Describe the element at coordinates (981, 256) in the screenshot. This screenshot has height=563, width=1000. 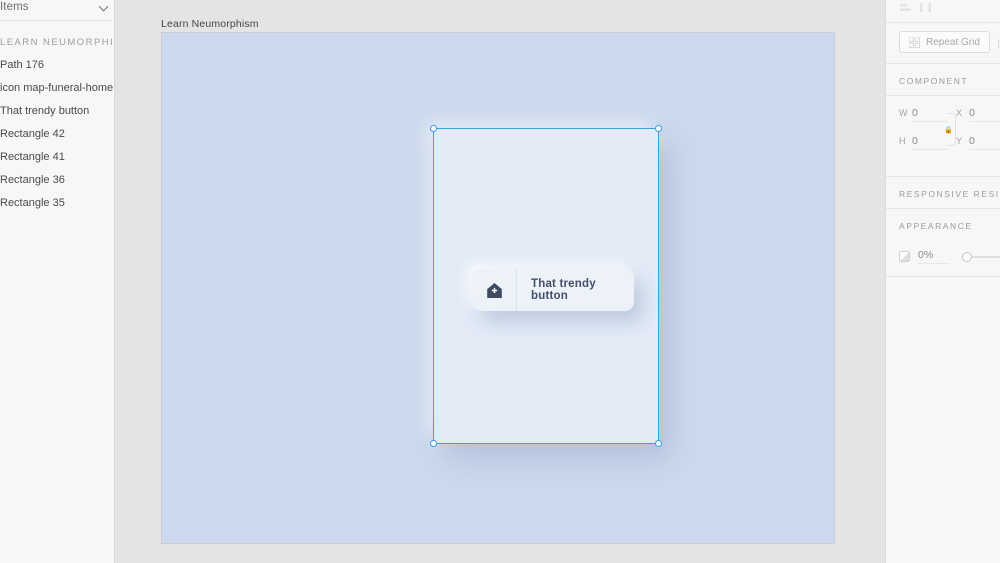
I see `opacity-slider` at that location.